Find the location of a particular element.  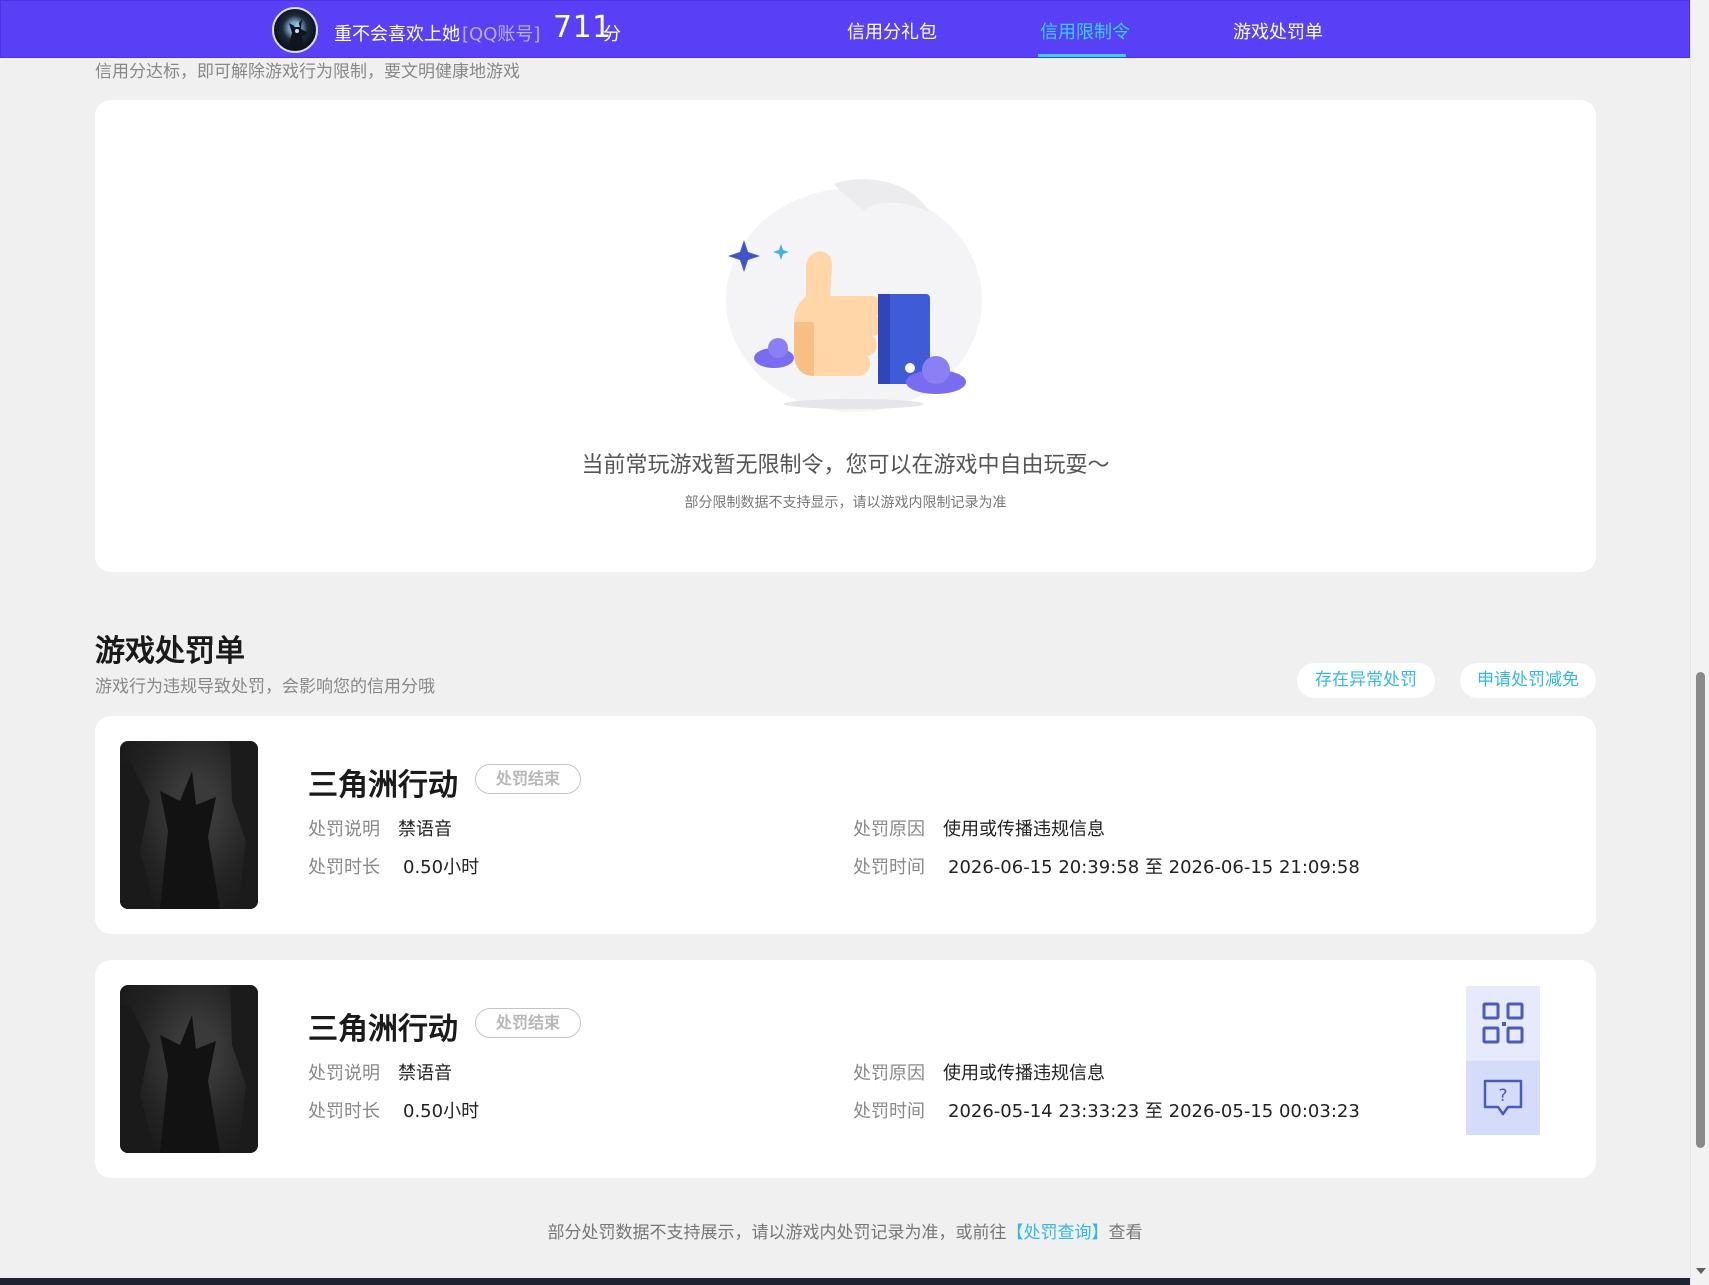

scroll-down-arrow-icon is located at coordinates (1701, 1271).